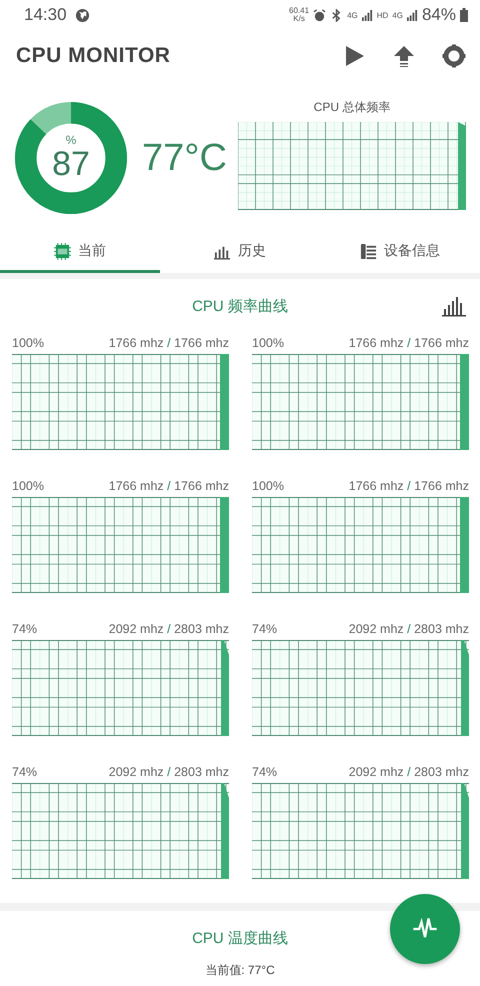  Describe the element at coordinates (71, 164) in the screenshot. I see `usage-value: 87` at that location.